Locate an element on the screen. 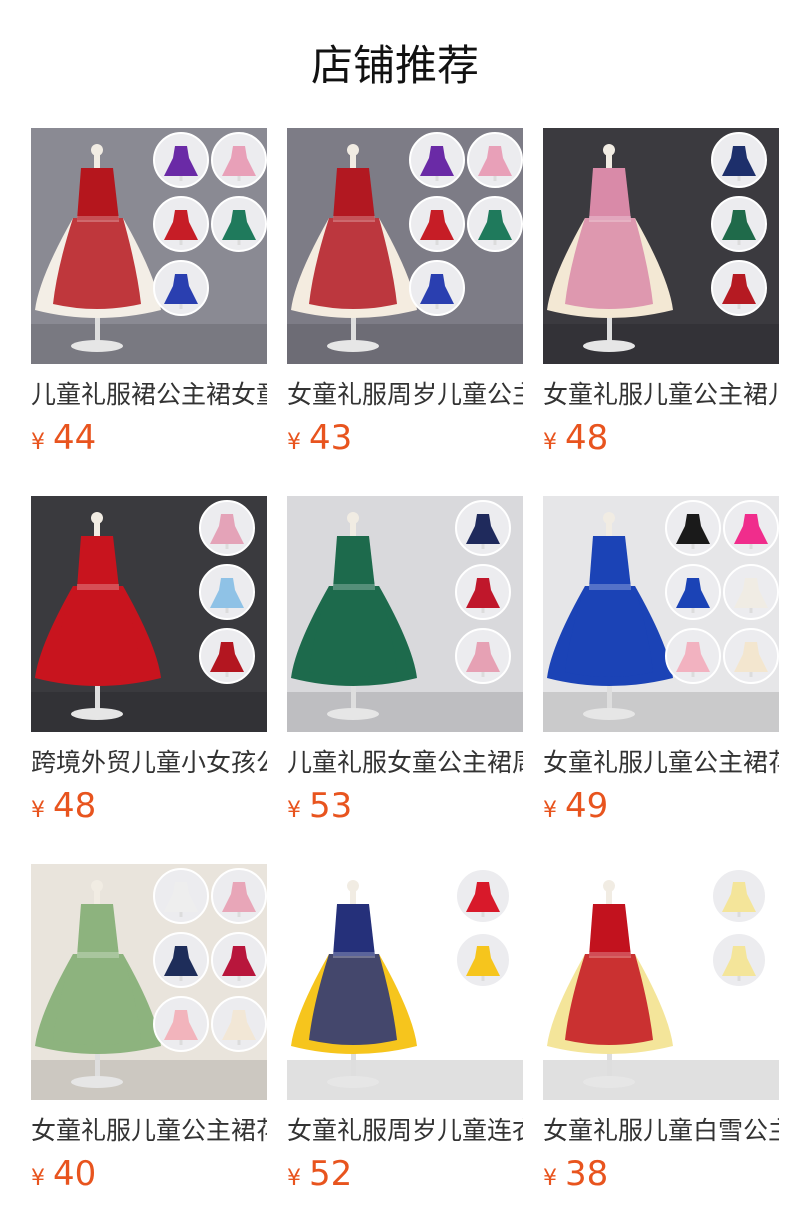 The width and height of the screenshot is (790, 1232). product-card: 儿童礼服裙公主裙女童 ¥44 is located at coordinates (149, 296).